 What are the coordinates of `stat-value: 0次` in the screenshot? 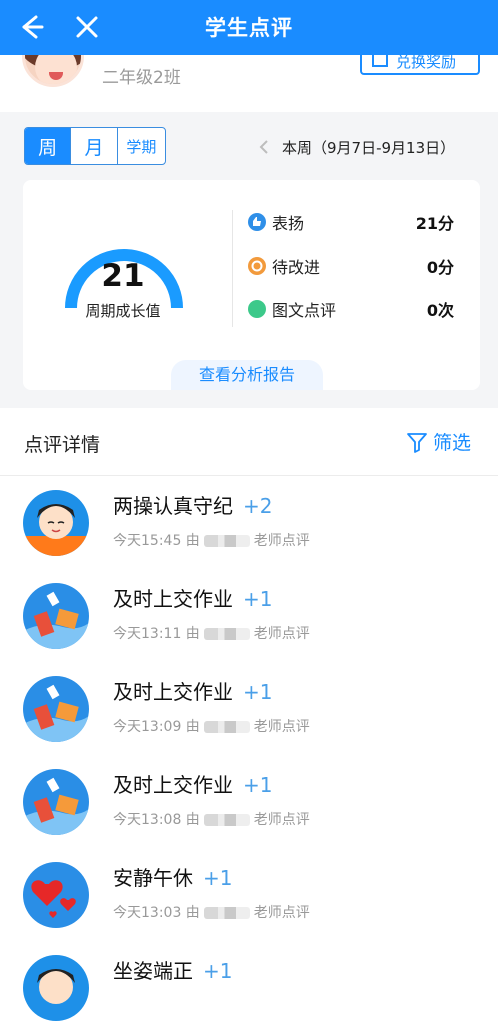 It's located at (440, 310).